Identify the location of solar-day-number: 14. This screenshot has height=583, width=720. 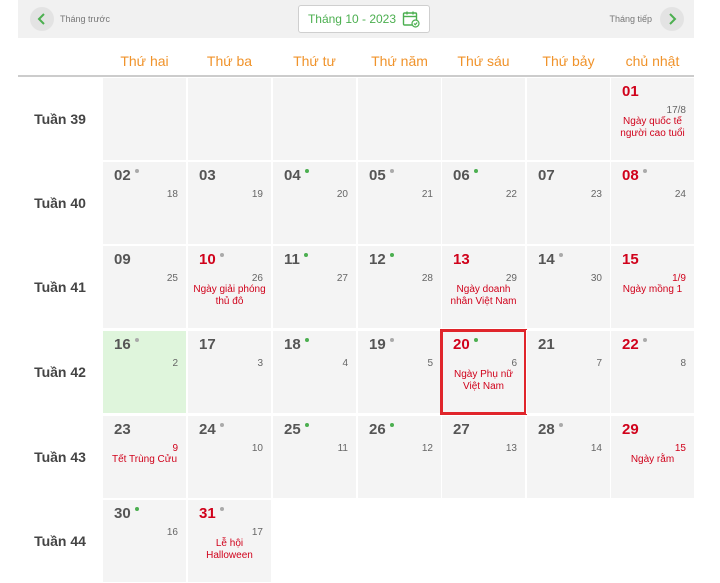
(550, 259).